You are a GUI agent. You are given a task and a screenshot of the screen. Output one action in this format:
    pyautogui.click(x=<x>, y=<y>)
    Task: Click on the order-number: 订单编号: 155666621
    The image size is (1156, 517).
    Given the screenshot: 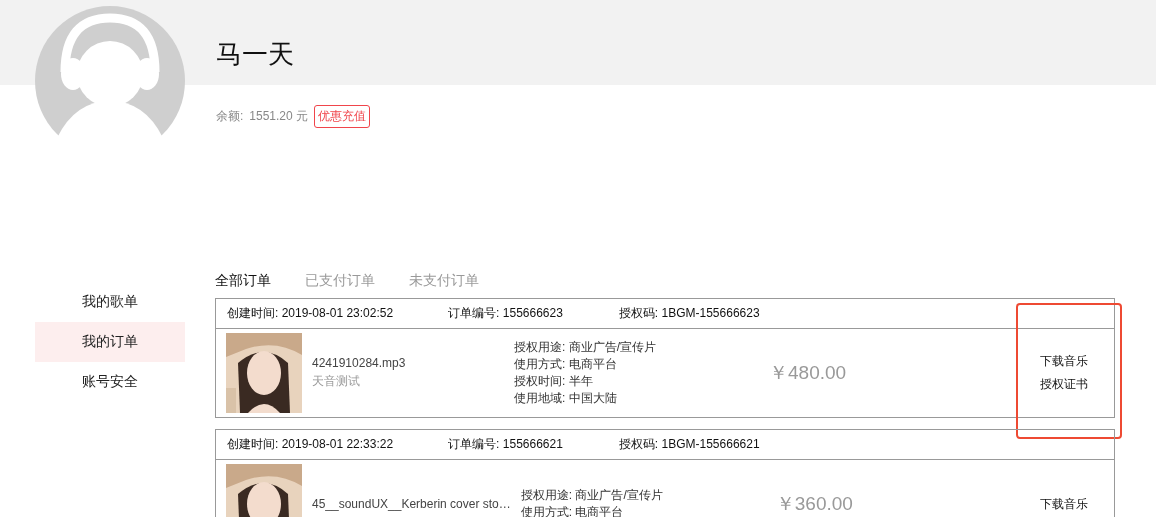 What is the action you would take?
    pyautogui.click(x=505, y=444)
    